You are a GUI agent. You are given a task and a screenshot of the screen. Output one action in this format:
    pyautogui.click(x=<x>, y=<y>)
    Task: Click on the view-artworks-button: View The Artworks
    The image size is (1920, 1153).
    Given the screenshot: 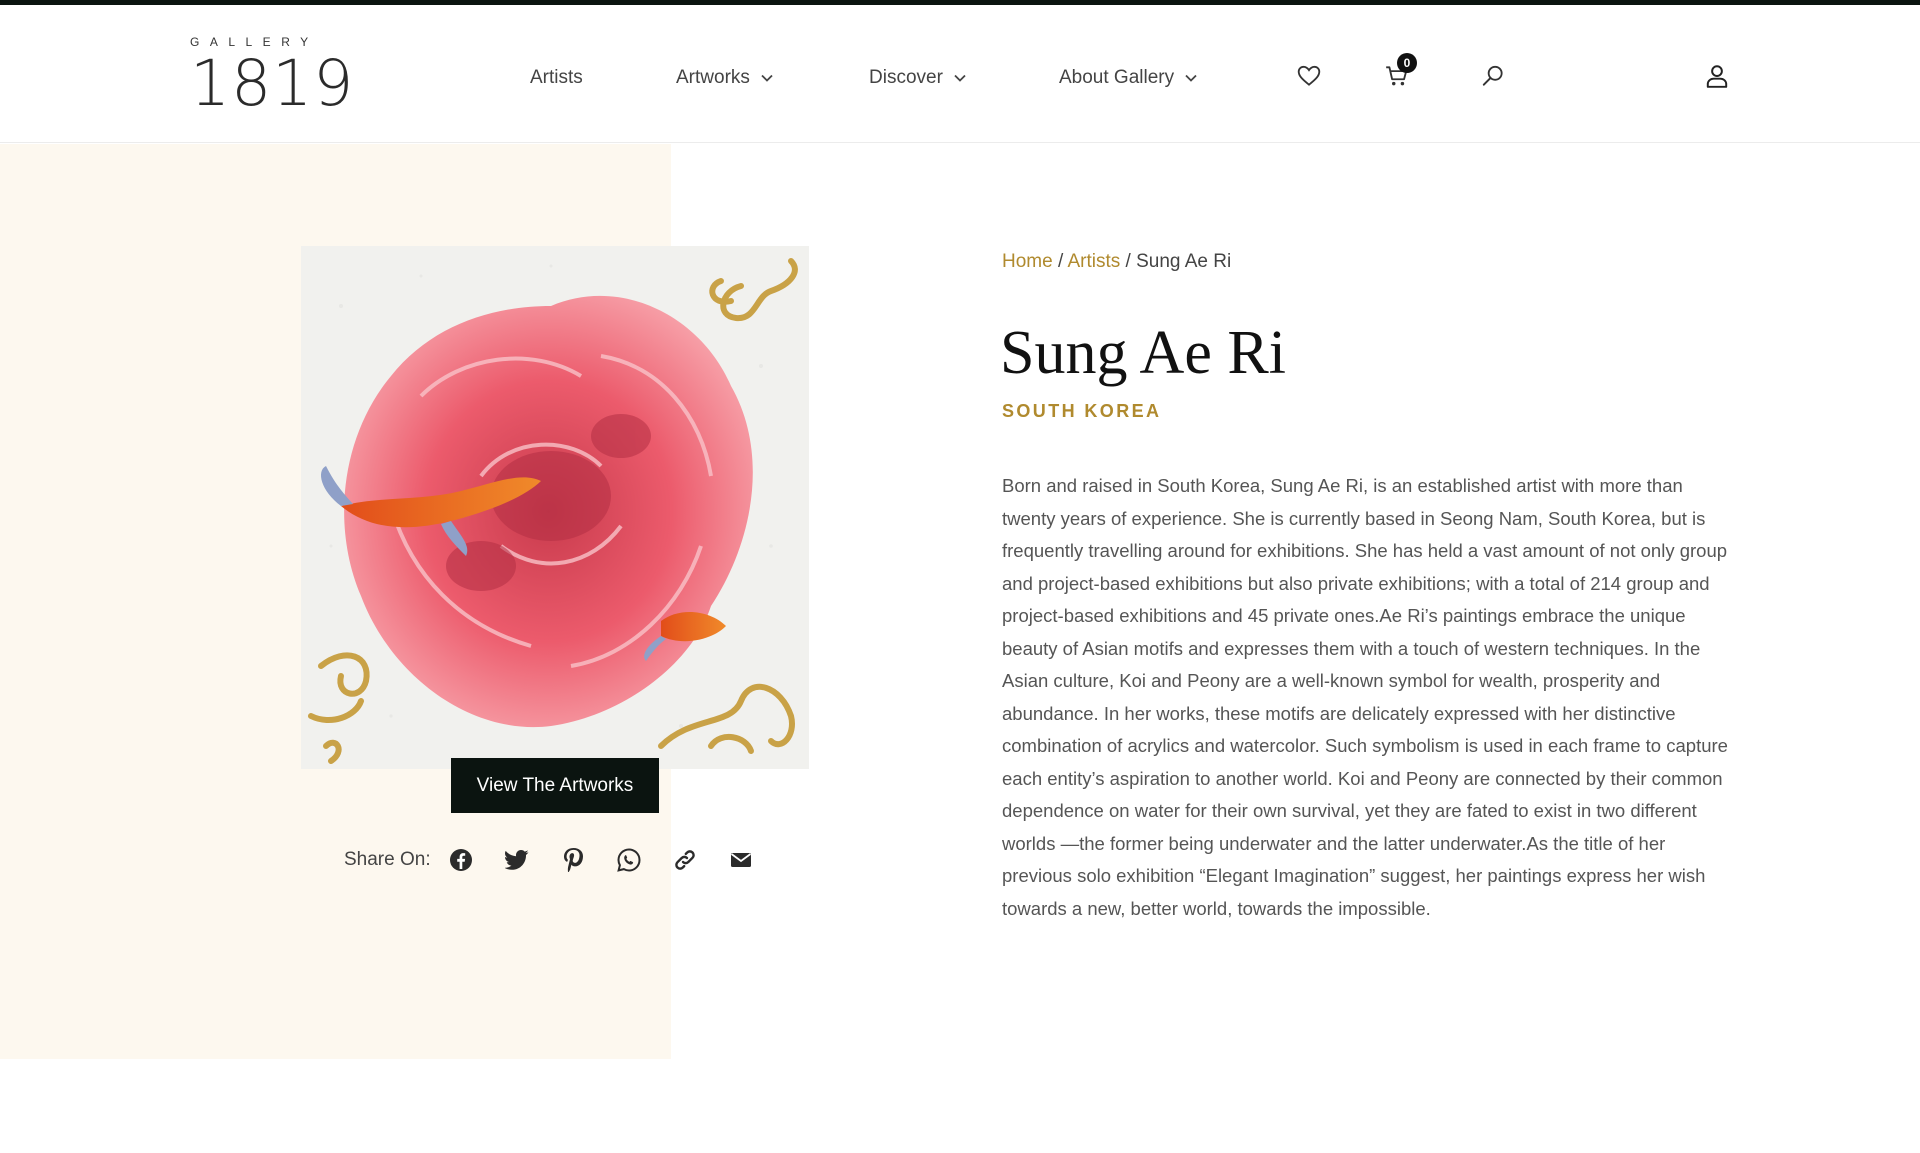 What is the action you would take?
    pyautogui.click(x=555, y=785)
    